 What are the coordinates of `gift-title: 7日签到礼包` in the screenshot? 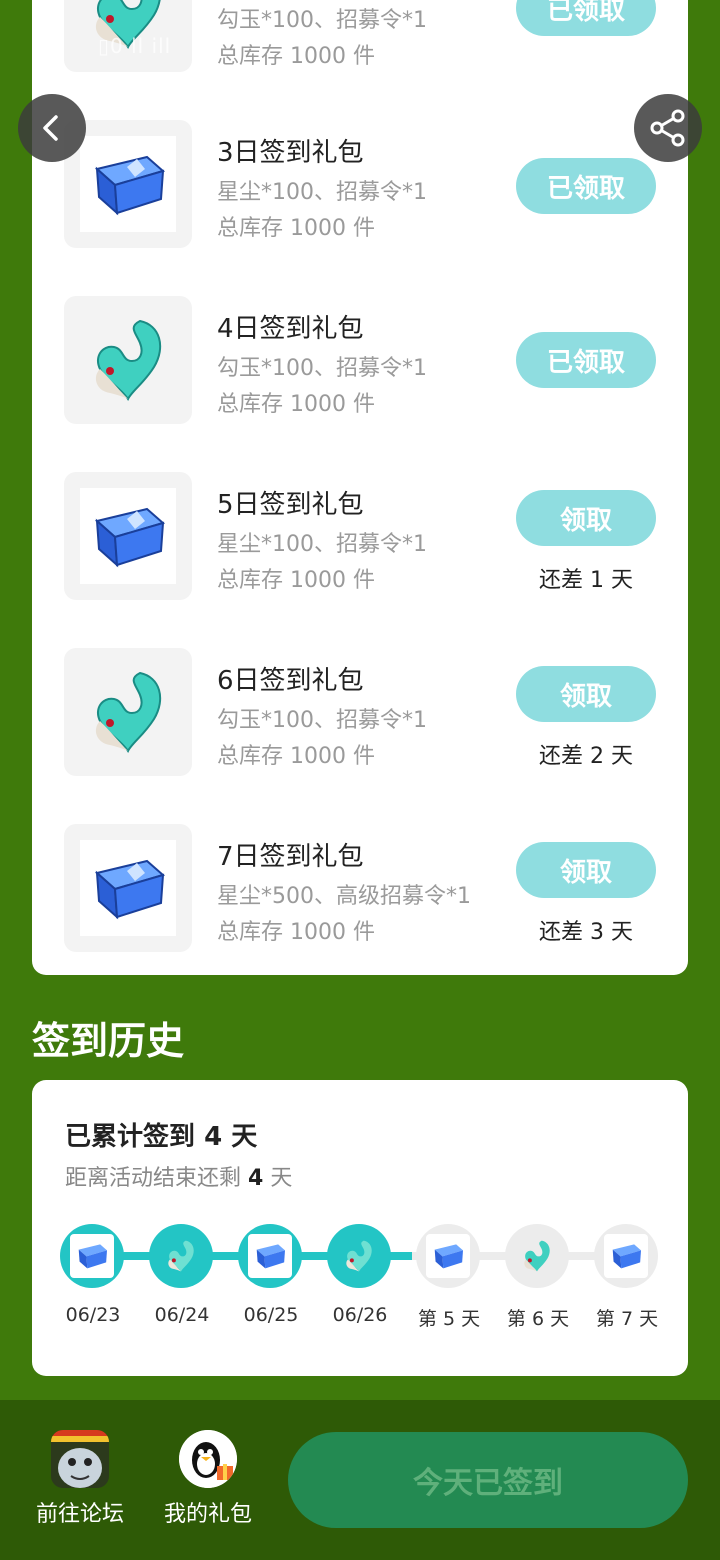 It's located at (290, 857).